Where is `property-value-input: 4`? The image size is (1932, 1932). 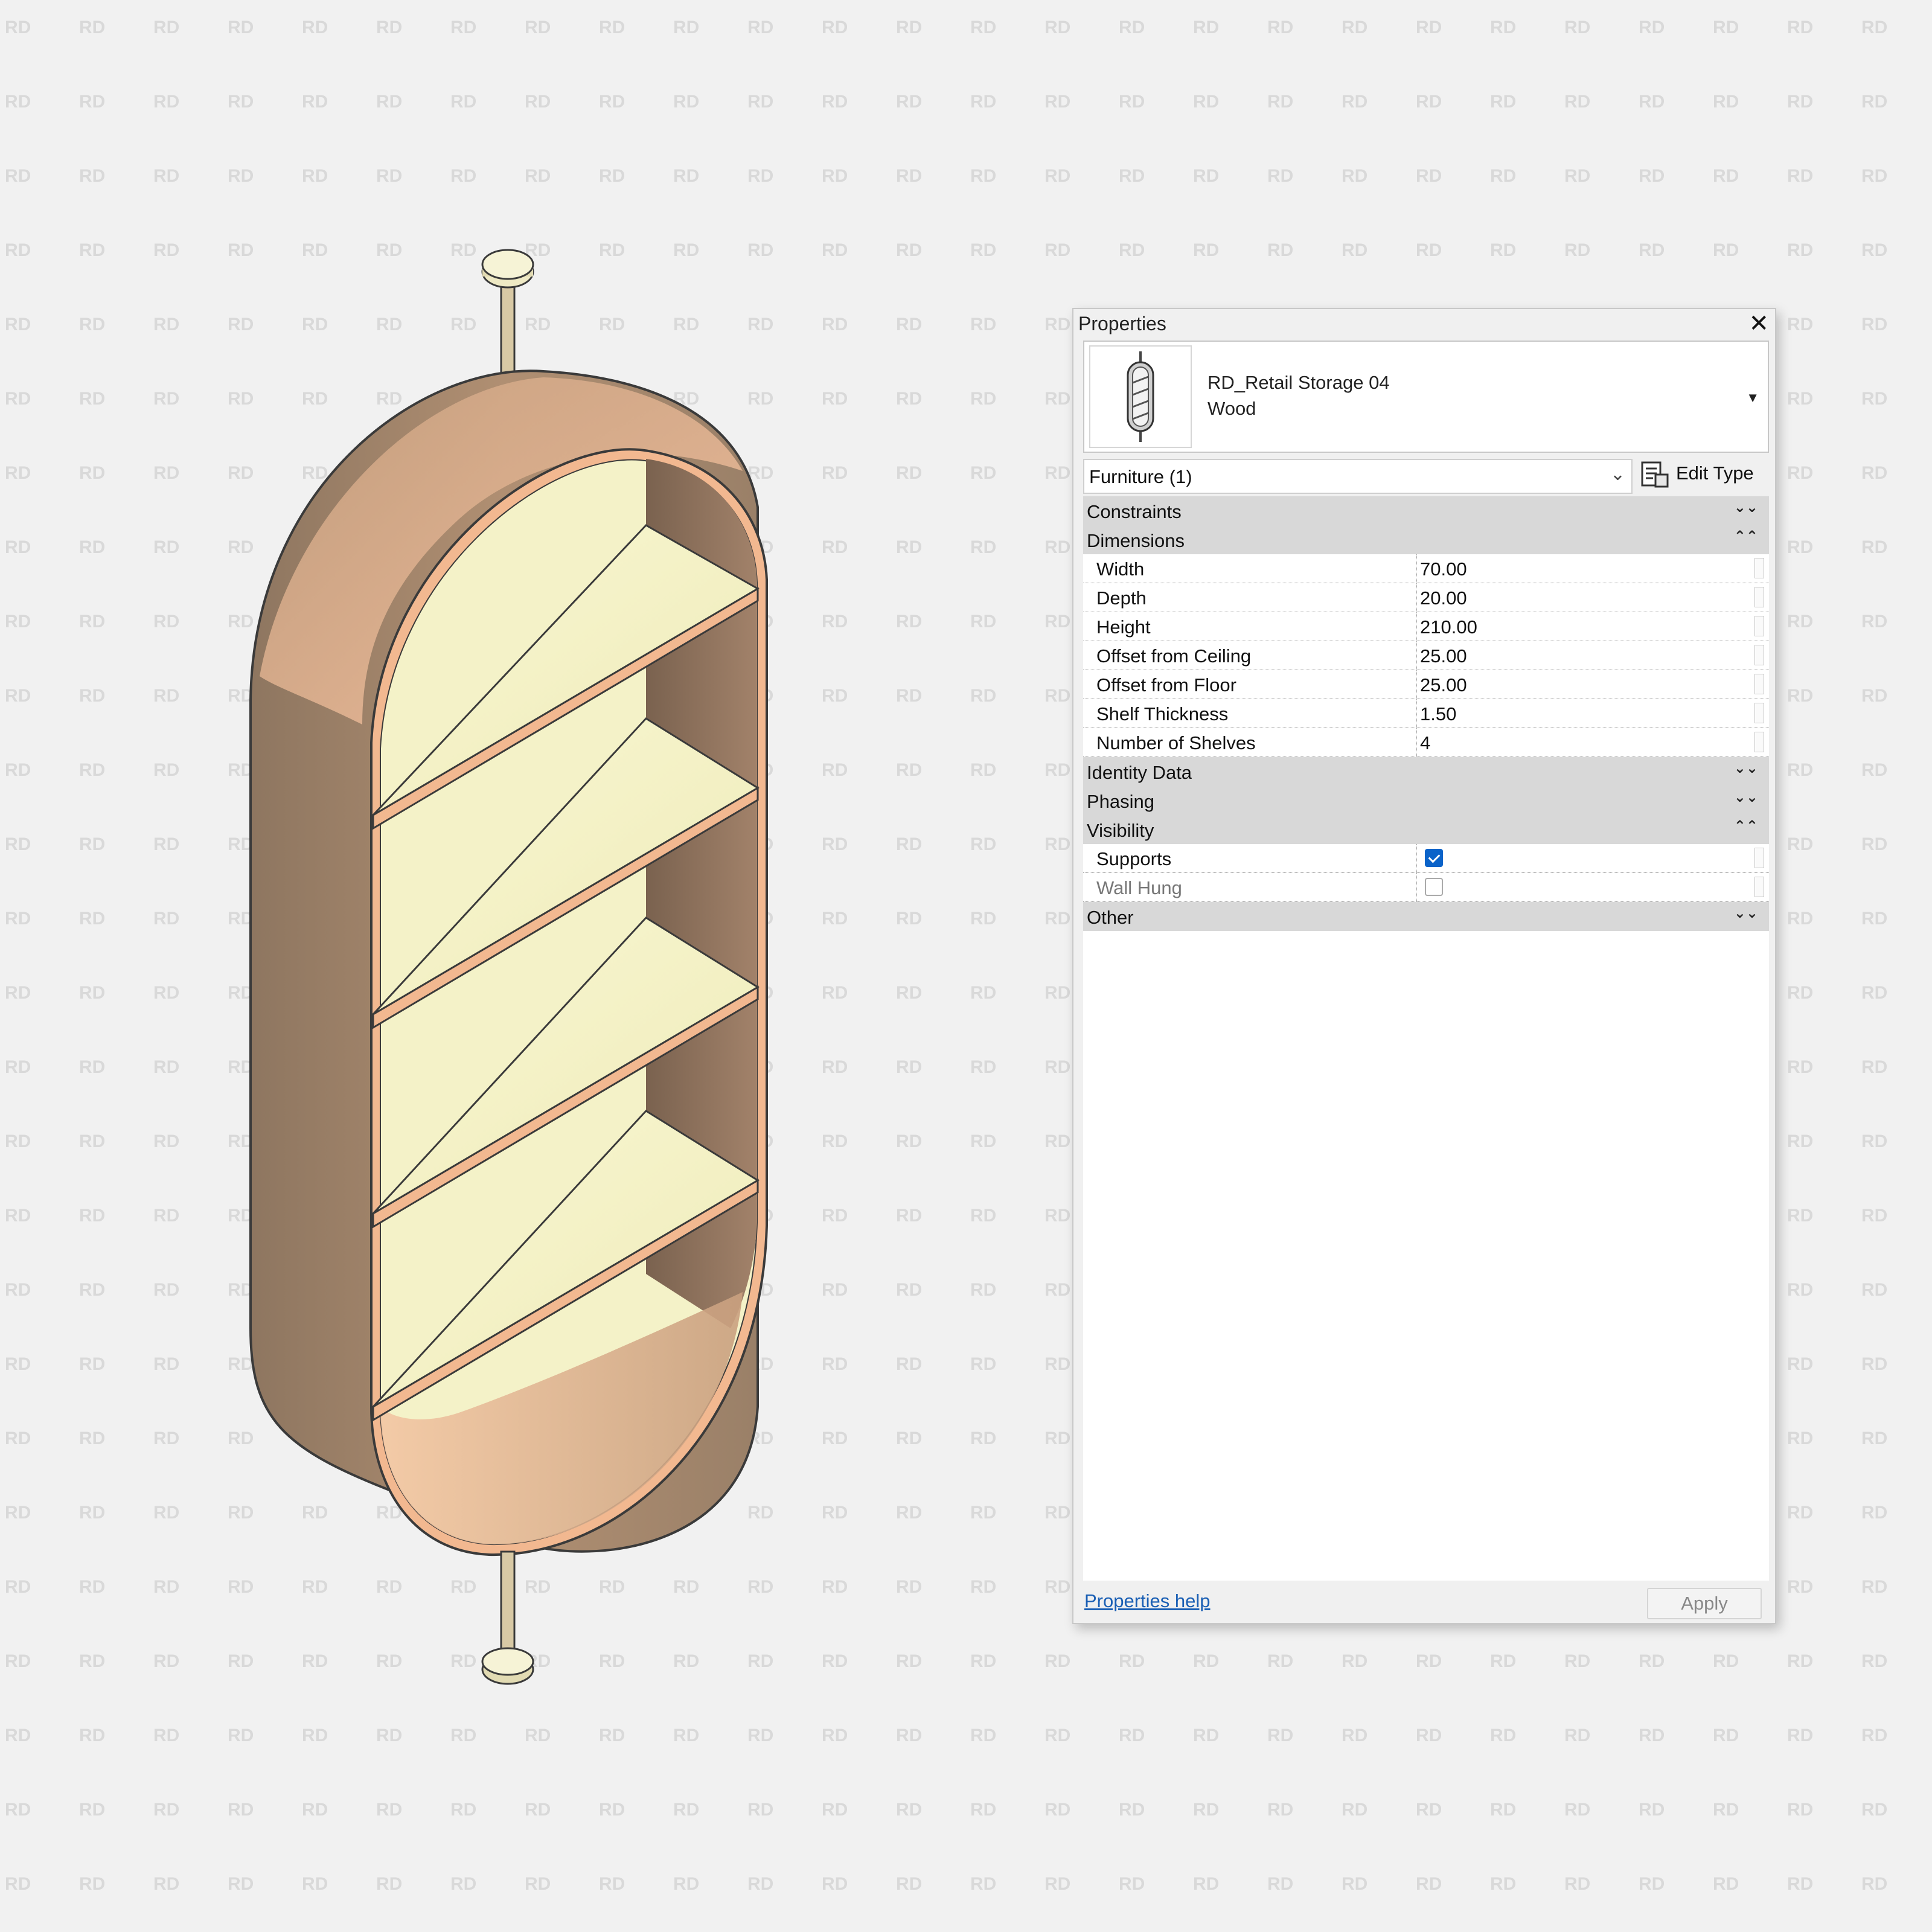 property-value-input: 4 is located at coordinates (1425, 743).